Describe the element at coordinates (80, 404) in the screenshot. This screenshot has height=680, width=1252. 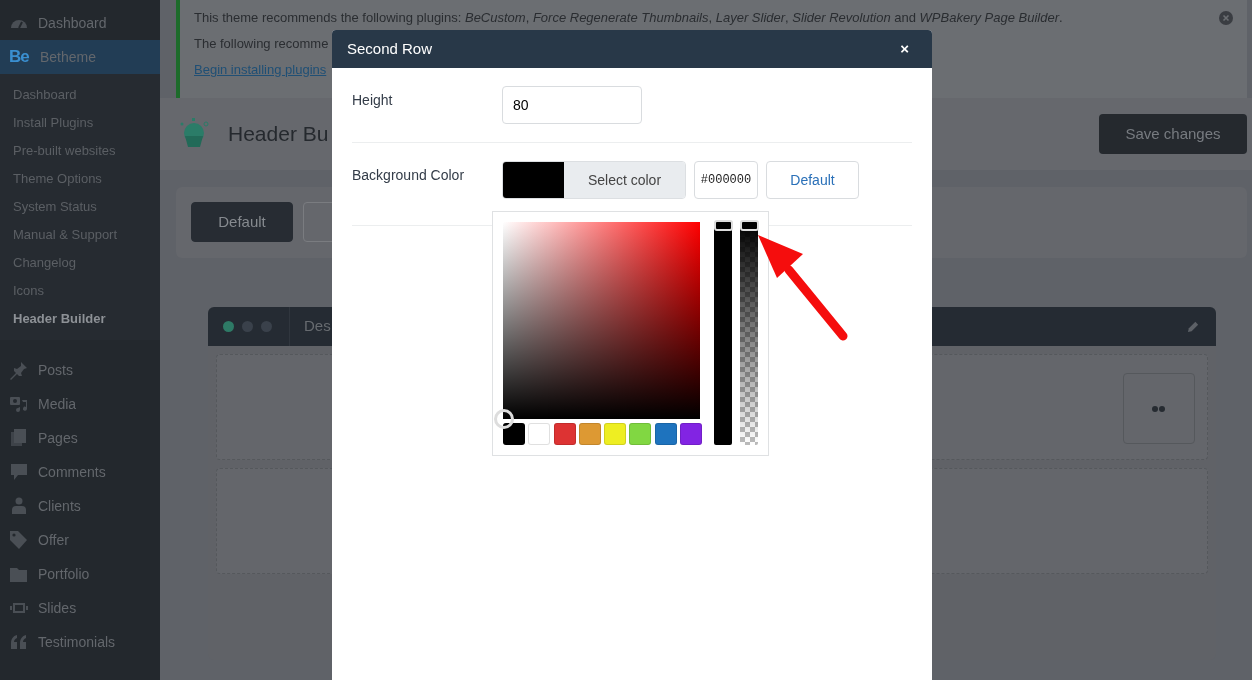
I see `sidebar-item: Media` at that location.